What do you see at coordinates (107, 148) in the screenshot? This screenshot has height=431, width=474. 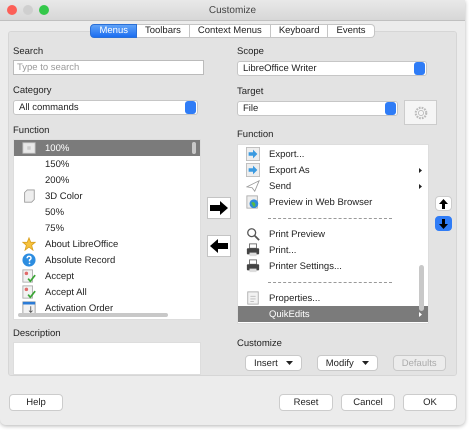 I see `list-item: 100%` at bounding box center [107, 148].